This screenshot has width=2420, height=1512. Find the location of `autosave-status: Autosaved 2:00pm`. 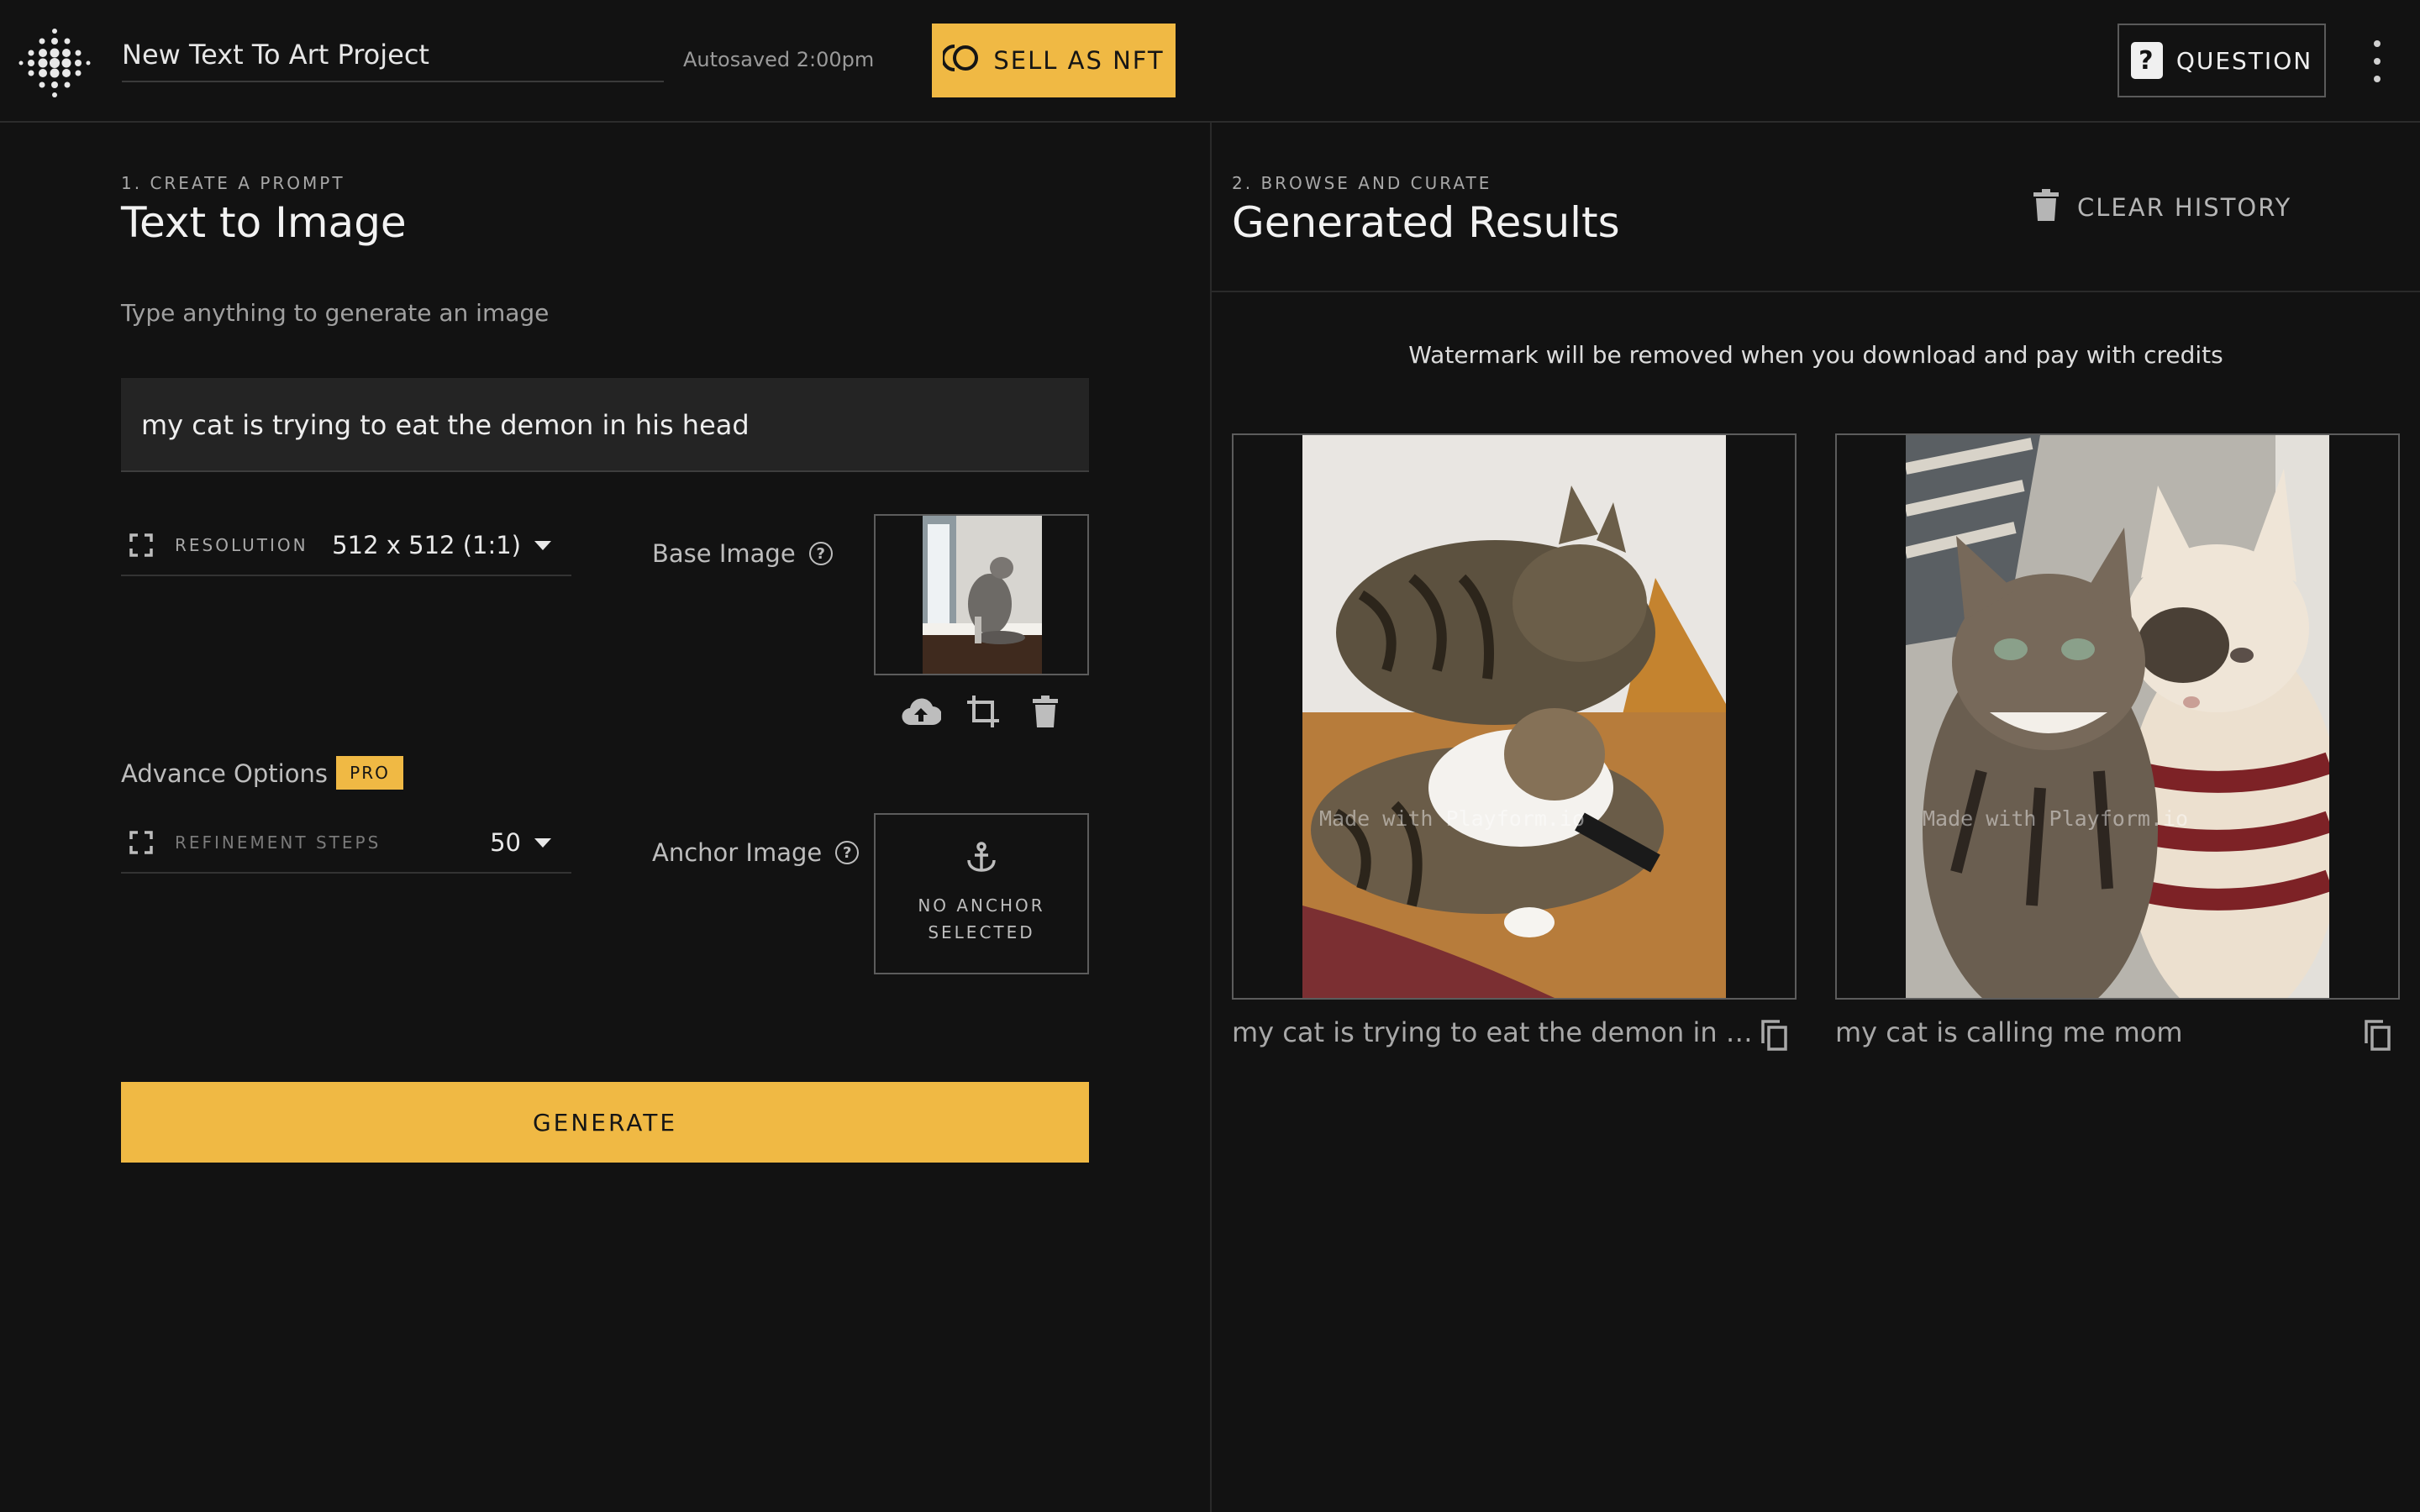

autosave-status: Autosaved 2:00pm is located at coordinates (779, 59).